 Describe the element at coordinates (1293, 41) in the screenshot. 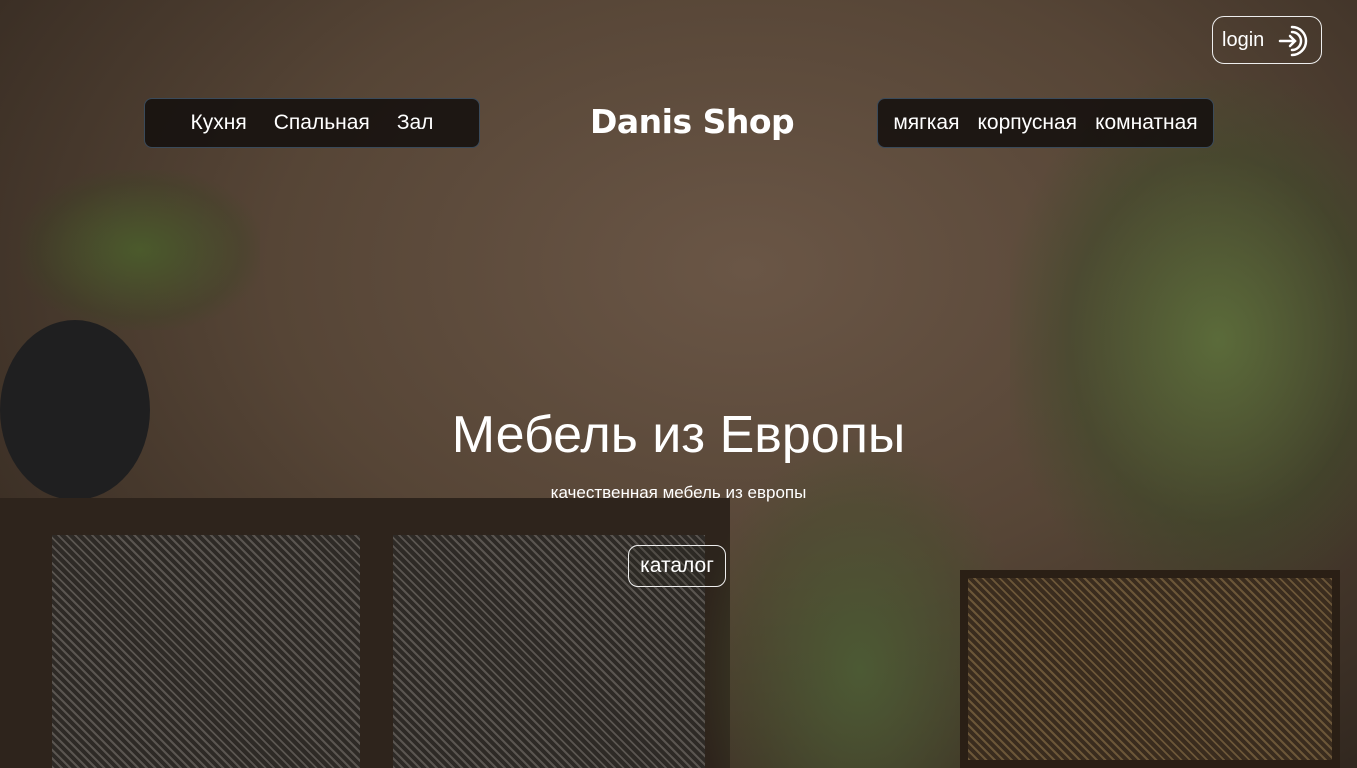

I see `login-icon` at that location.